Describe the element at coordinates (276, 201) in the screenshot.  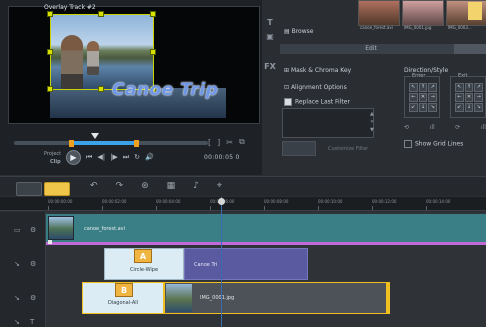
I see `ruler-tick: 00:00:08:00` at that location.